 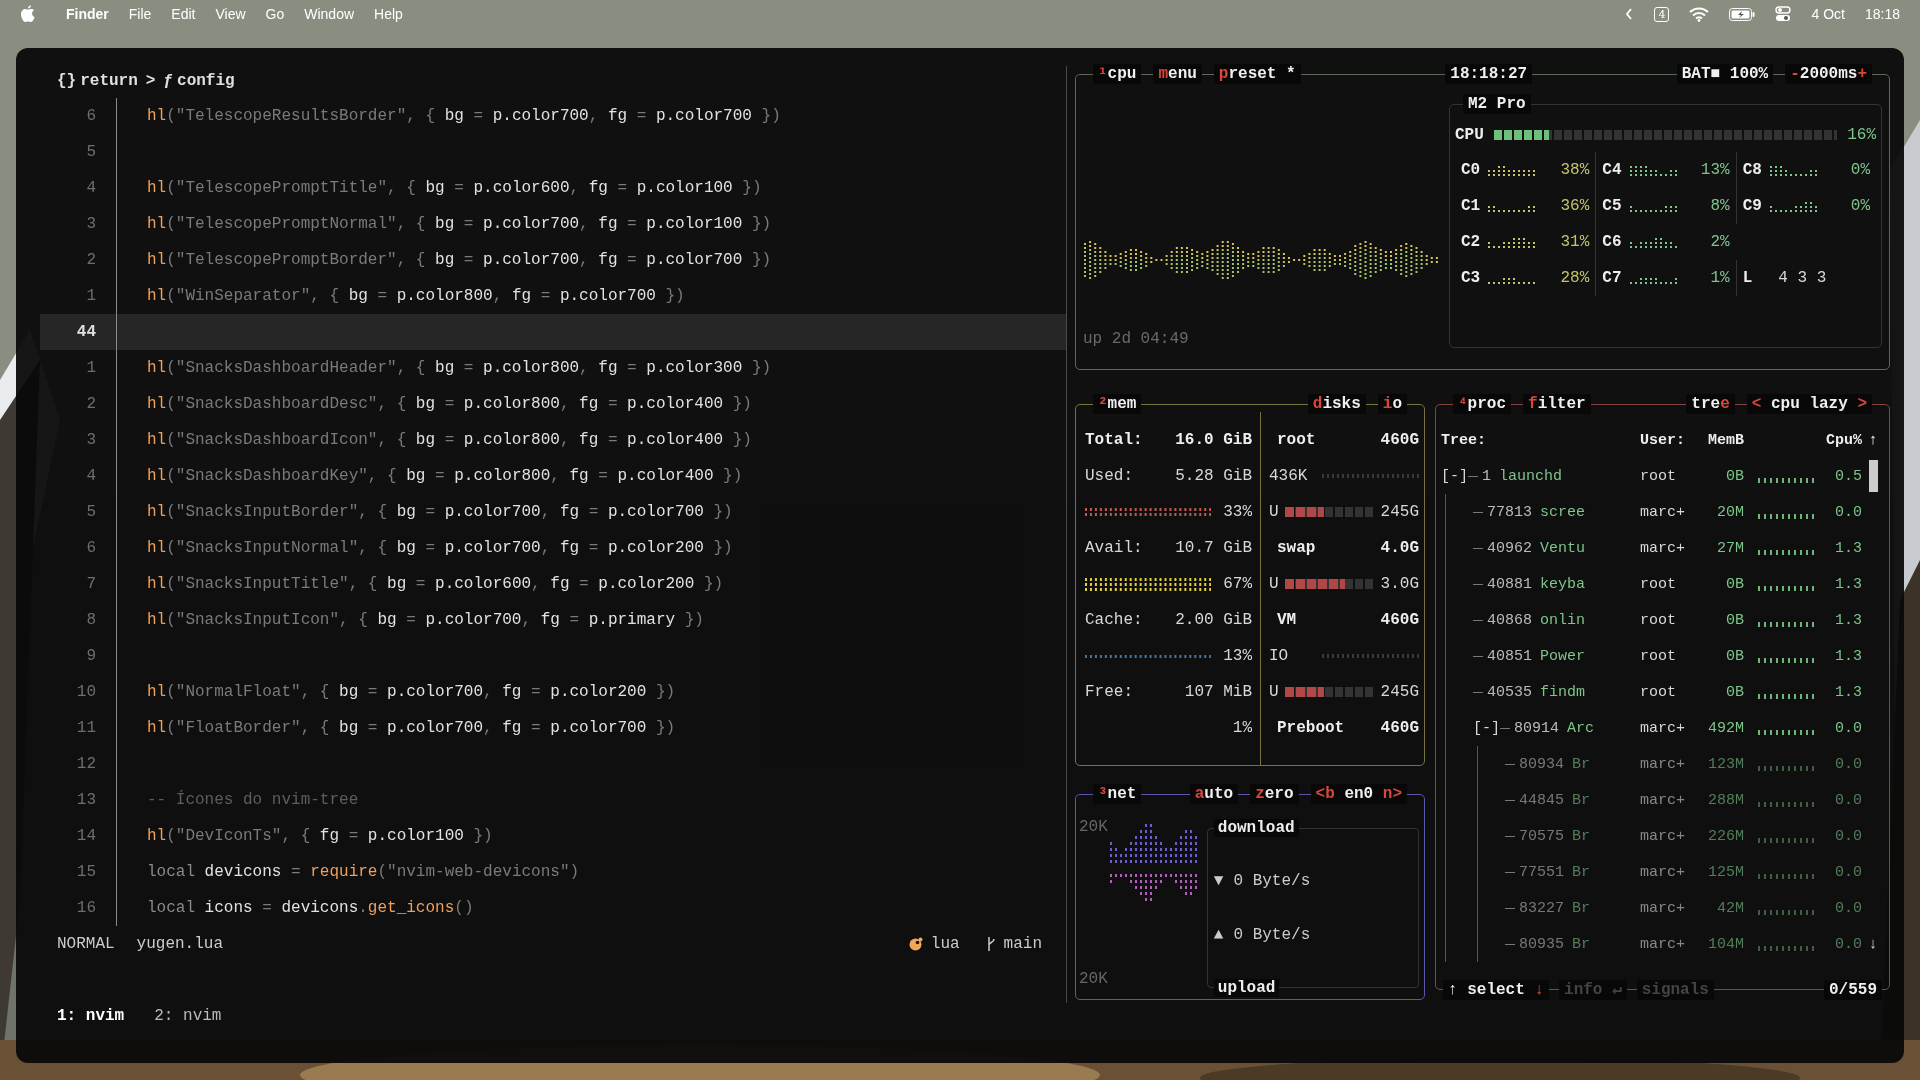 What do you see at coordinates (1509, 692) in the screenshot?
I see `process-id: 40535` at bounding box center [1509, 692].